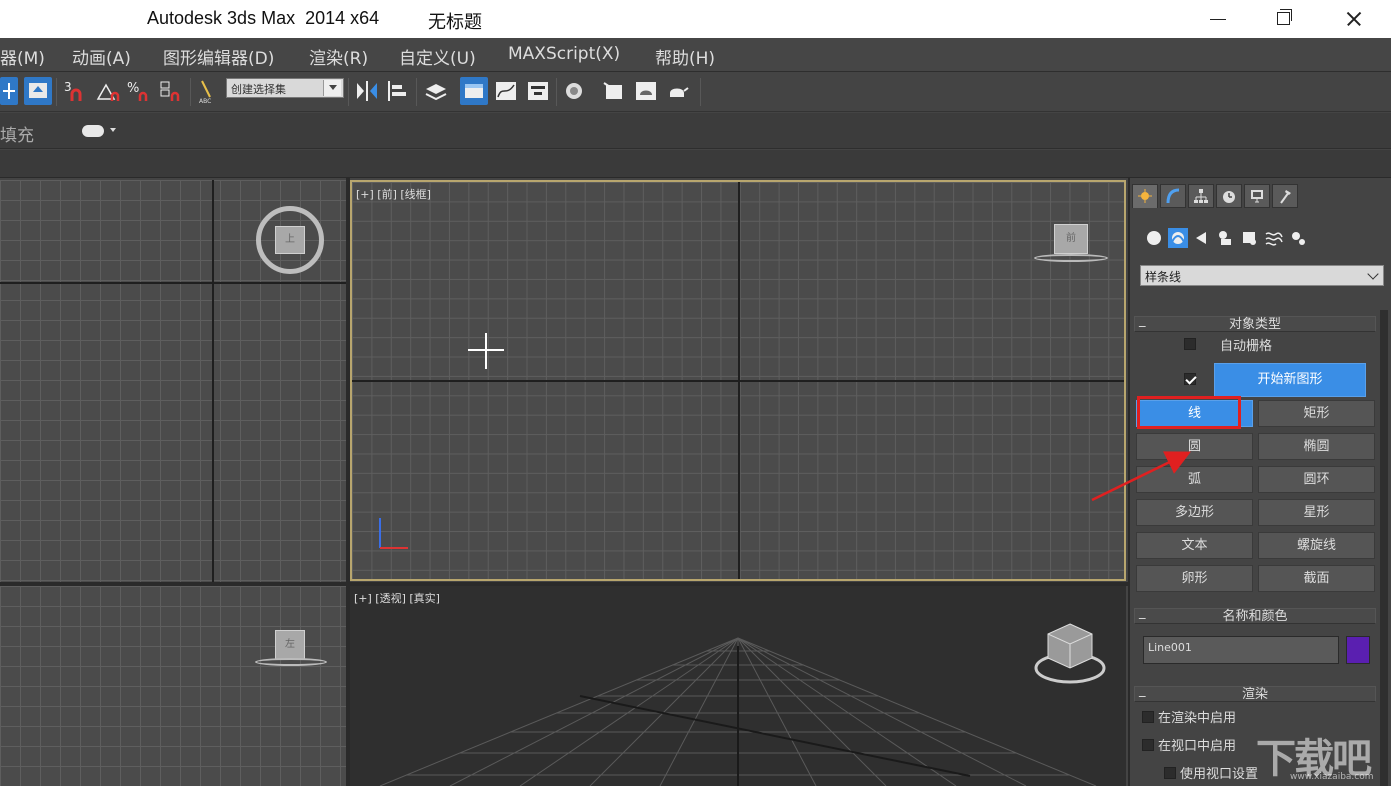 Image resolution: width=1391 pixels, height=786 pixels. I want to click on object-type-title: 对象类型, so click(1254, 324).